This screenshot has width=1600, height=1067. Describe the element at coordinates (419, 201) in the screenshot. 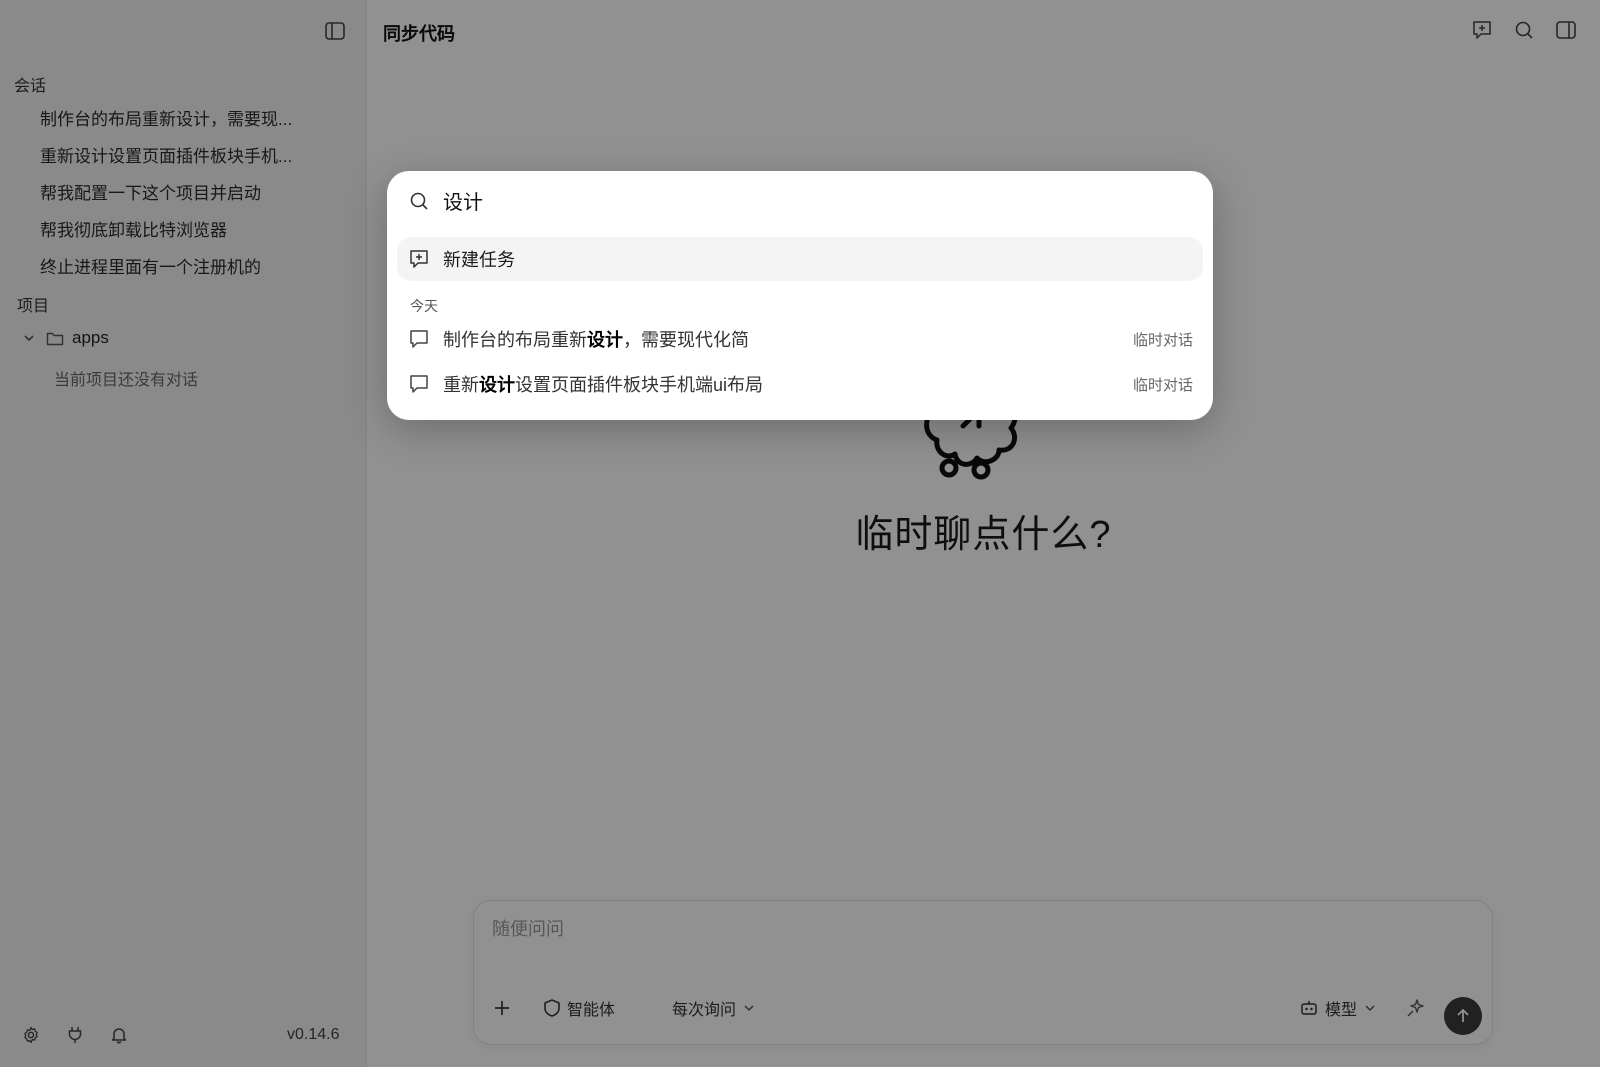

I see `search-icon` at that location.